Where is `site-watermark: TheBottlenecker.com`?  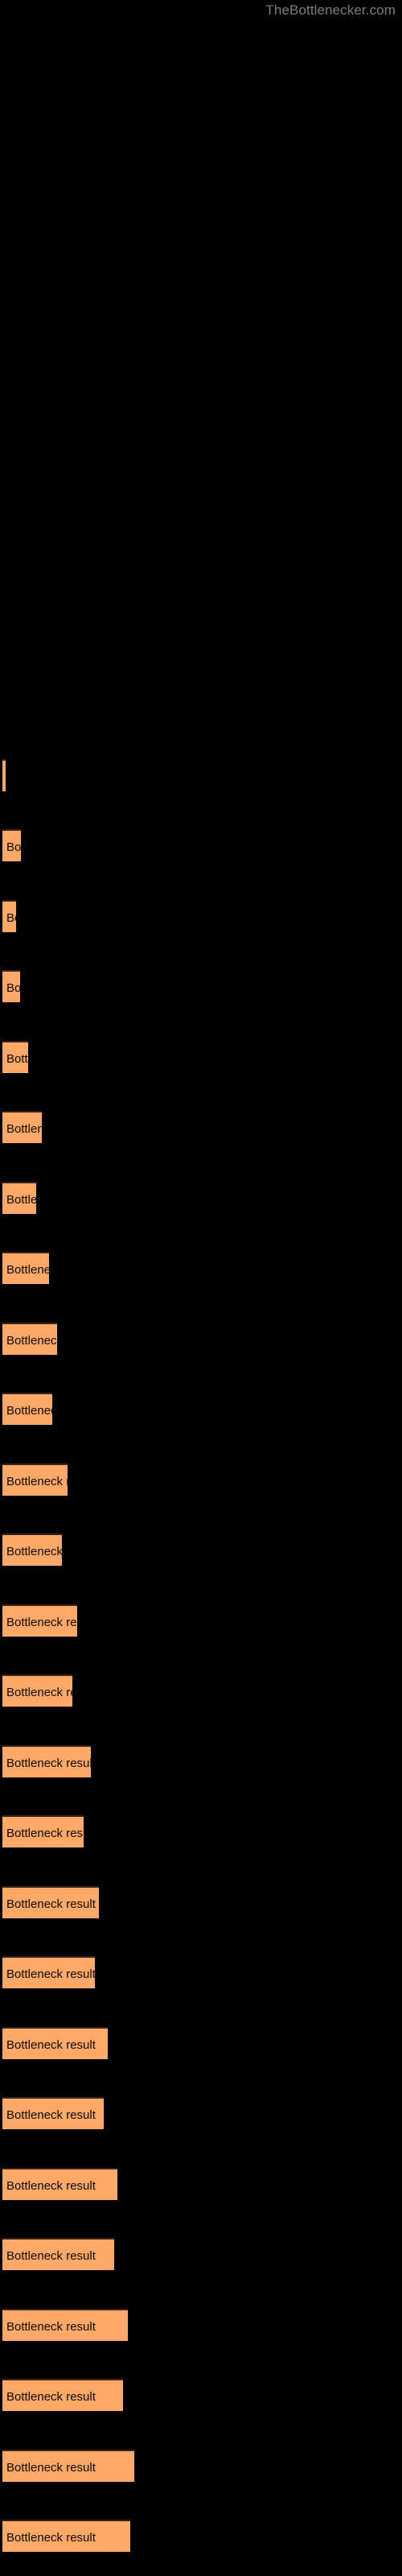
site-watermark: TheBottlenecker.com is located at coordinates (330, 10).